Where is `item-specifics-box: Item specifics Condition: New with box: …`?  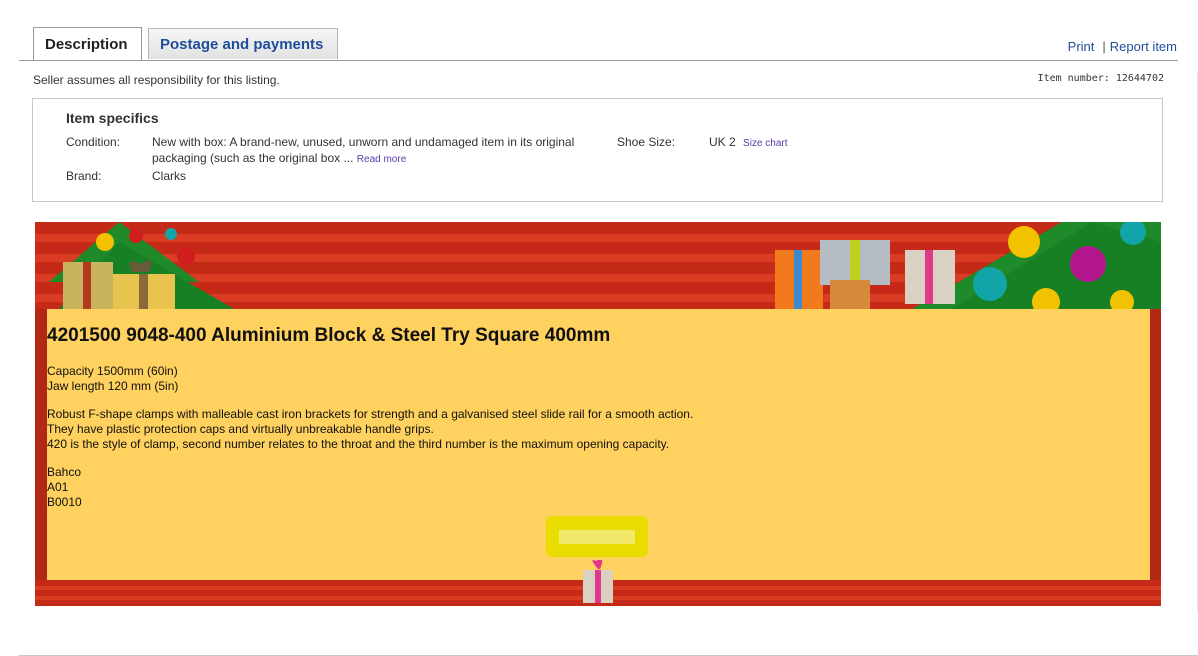 item-specifics-box: Item specifics Condition: New with box: … is located at coordinates (597, 150).